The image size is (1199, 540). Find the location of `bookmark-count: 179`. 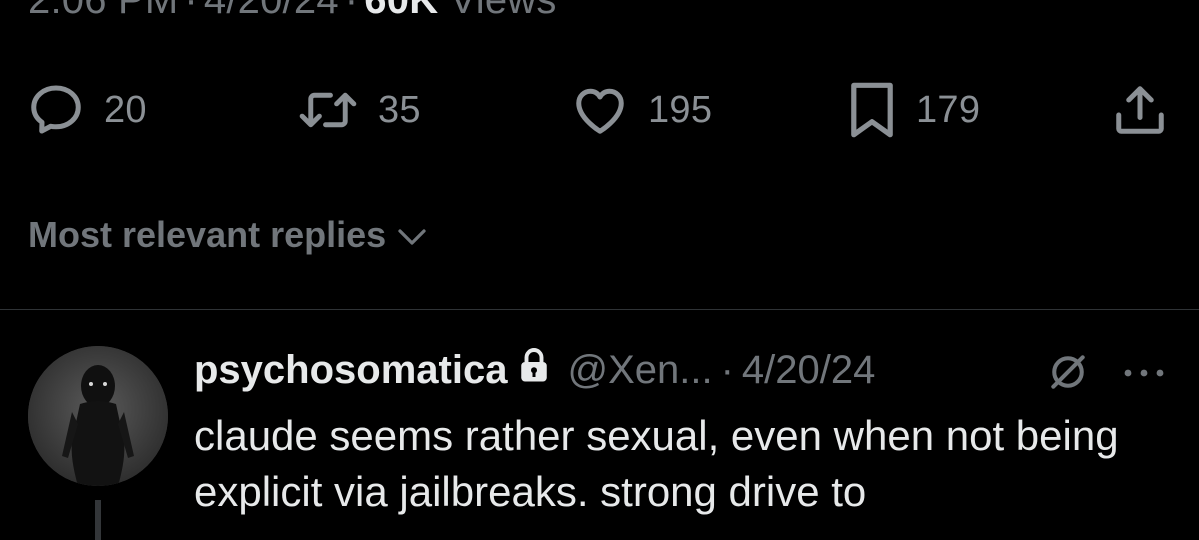

bookmark-count: 179 is located at coordinates (948, 109).